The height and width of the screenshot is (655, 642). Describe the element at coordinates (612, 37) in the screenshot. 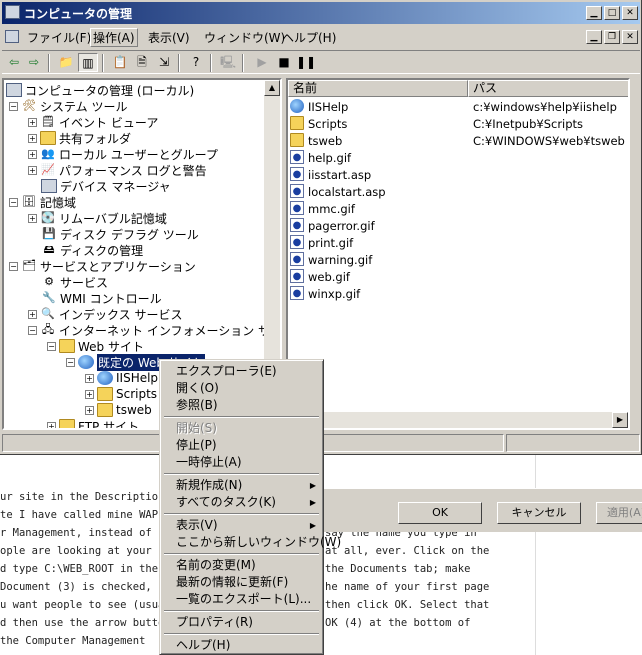

I see `child-restore-button: ❐` at that location.